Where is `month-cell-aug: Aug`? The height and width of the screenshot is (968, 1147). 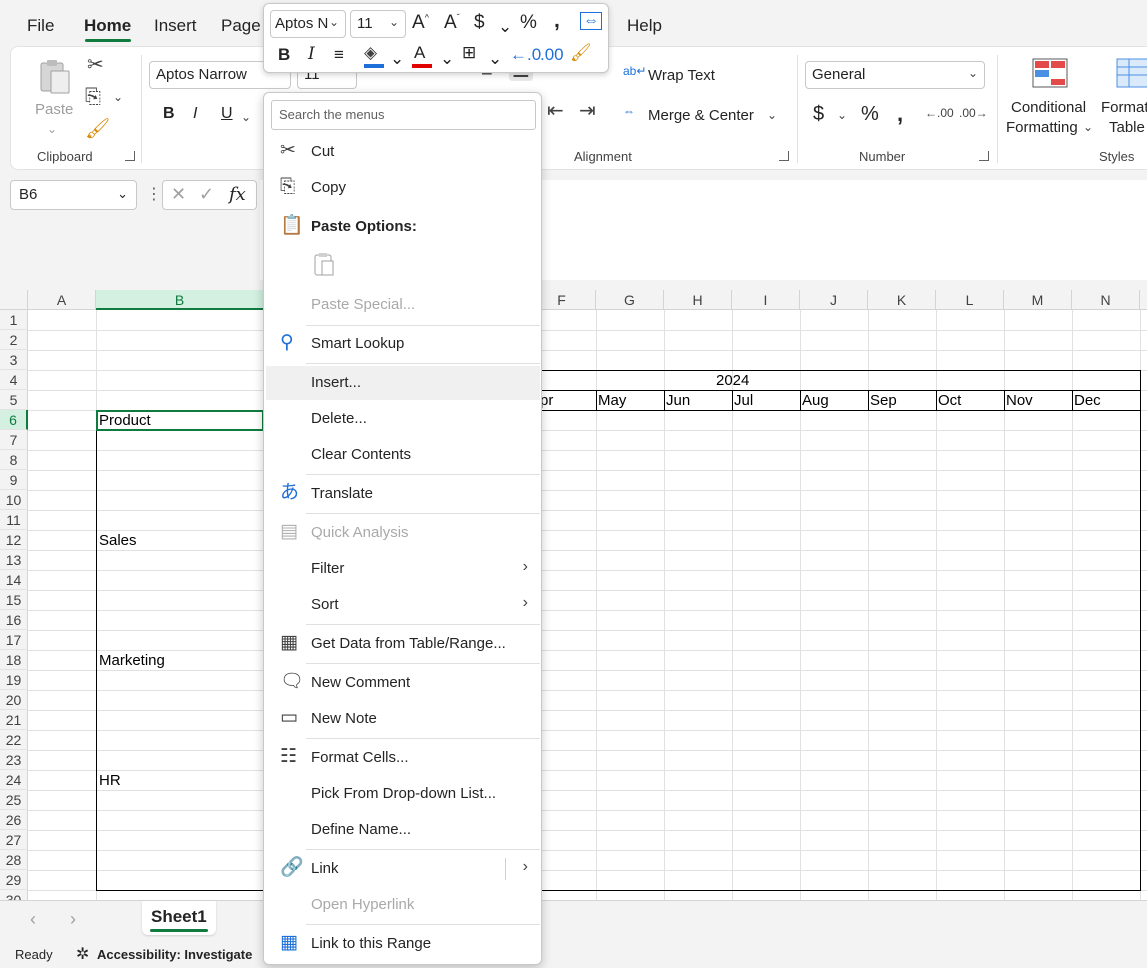
month-cell-aug: Aug is located at coordinates (815, 400).